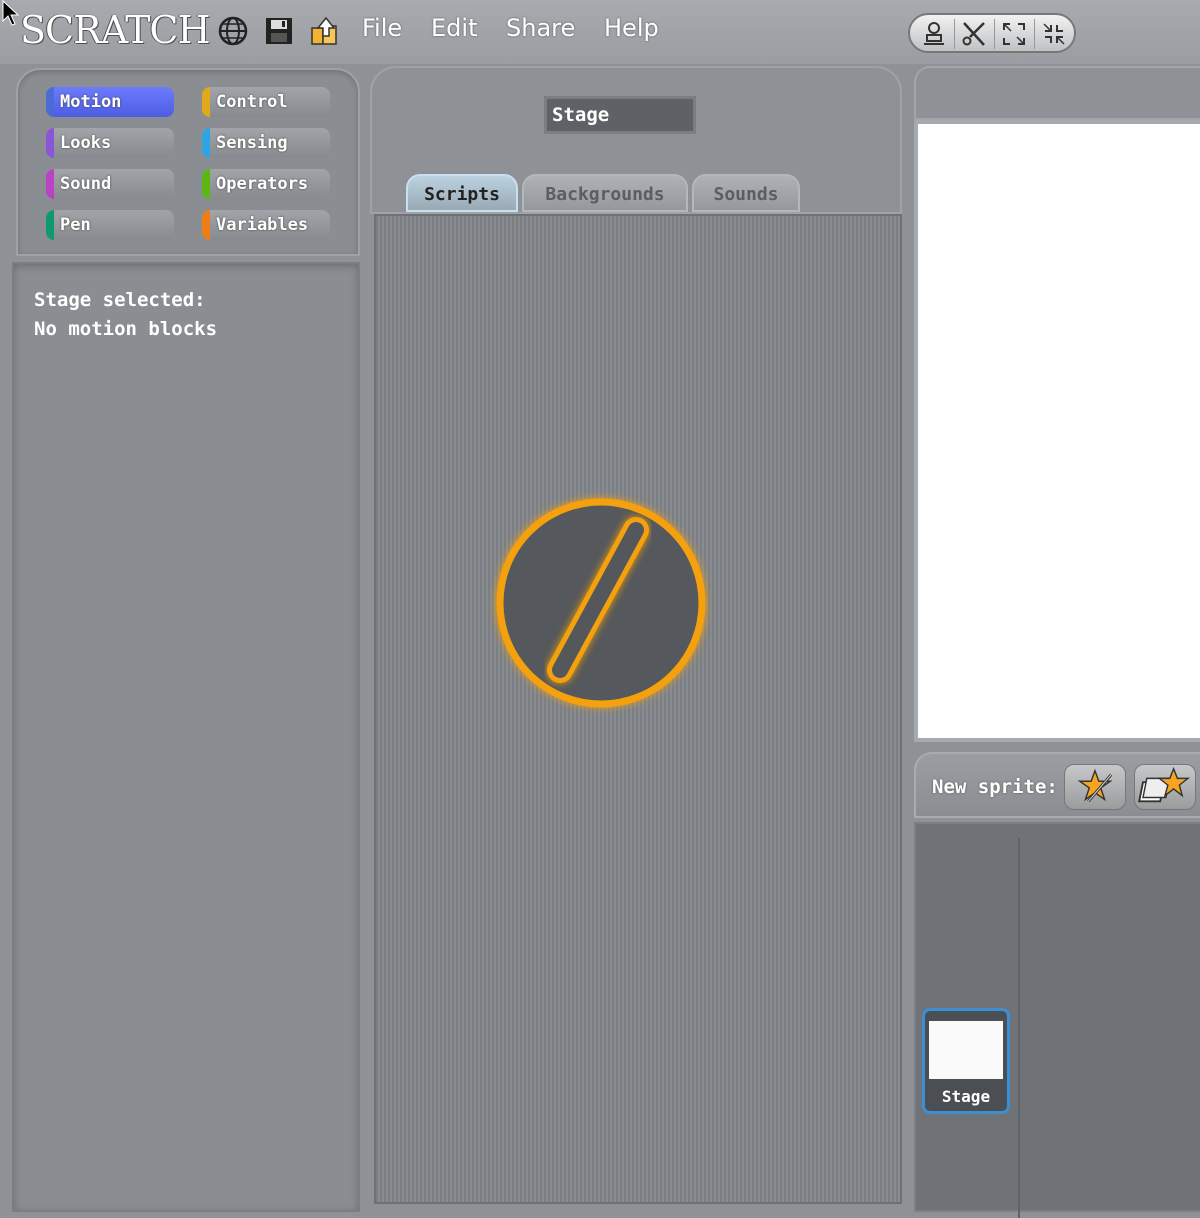  Describe the element at coordinates (605, 193) in the screenshot. I see `tab-backgrounds: Backgrounds` at that location.